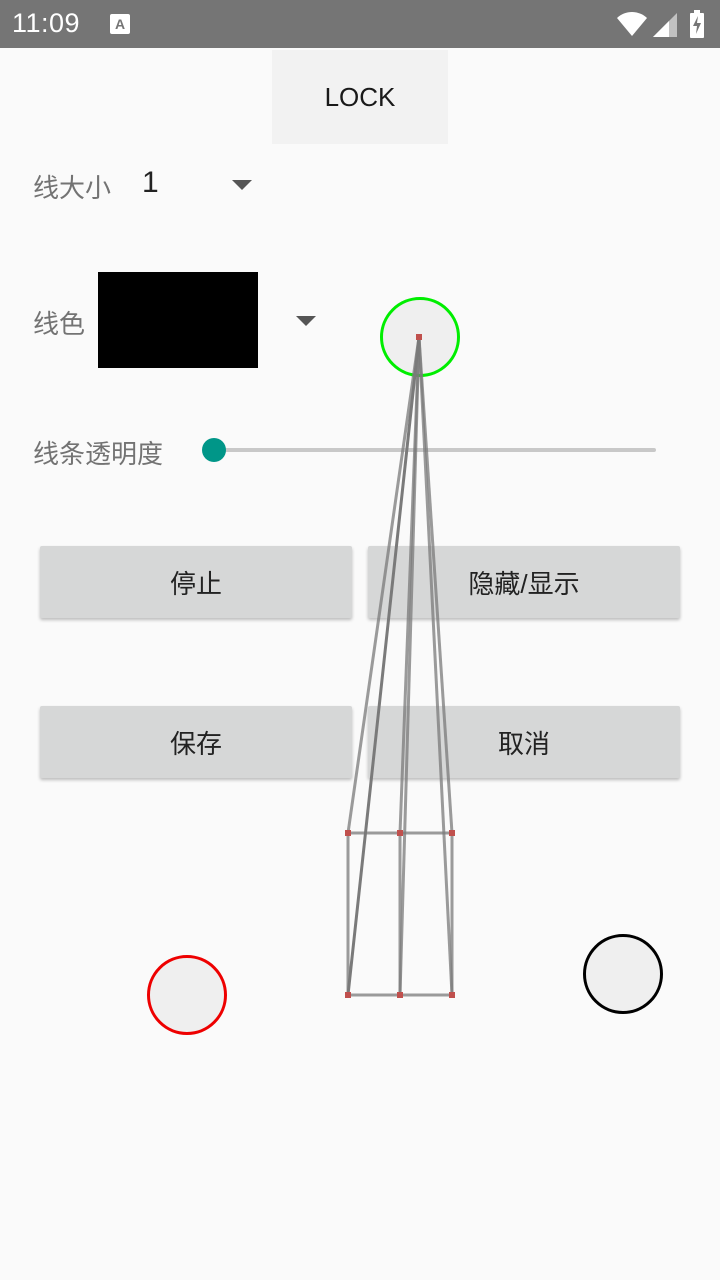 This screenshot has height=1280, width=720. I want to click on wireframe-canvas, so click(400, 666).